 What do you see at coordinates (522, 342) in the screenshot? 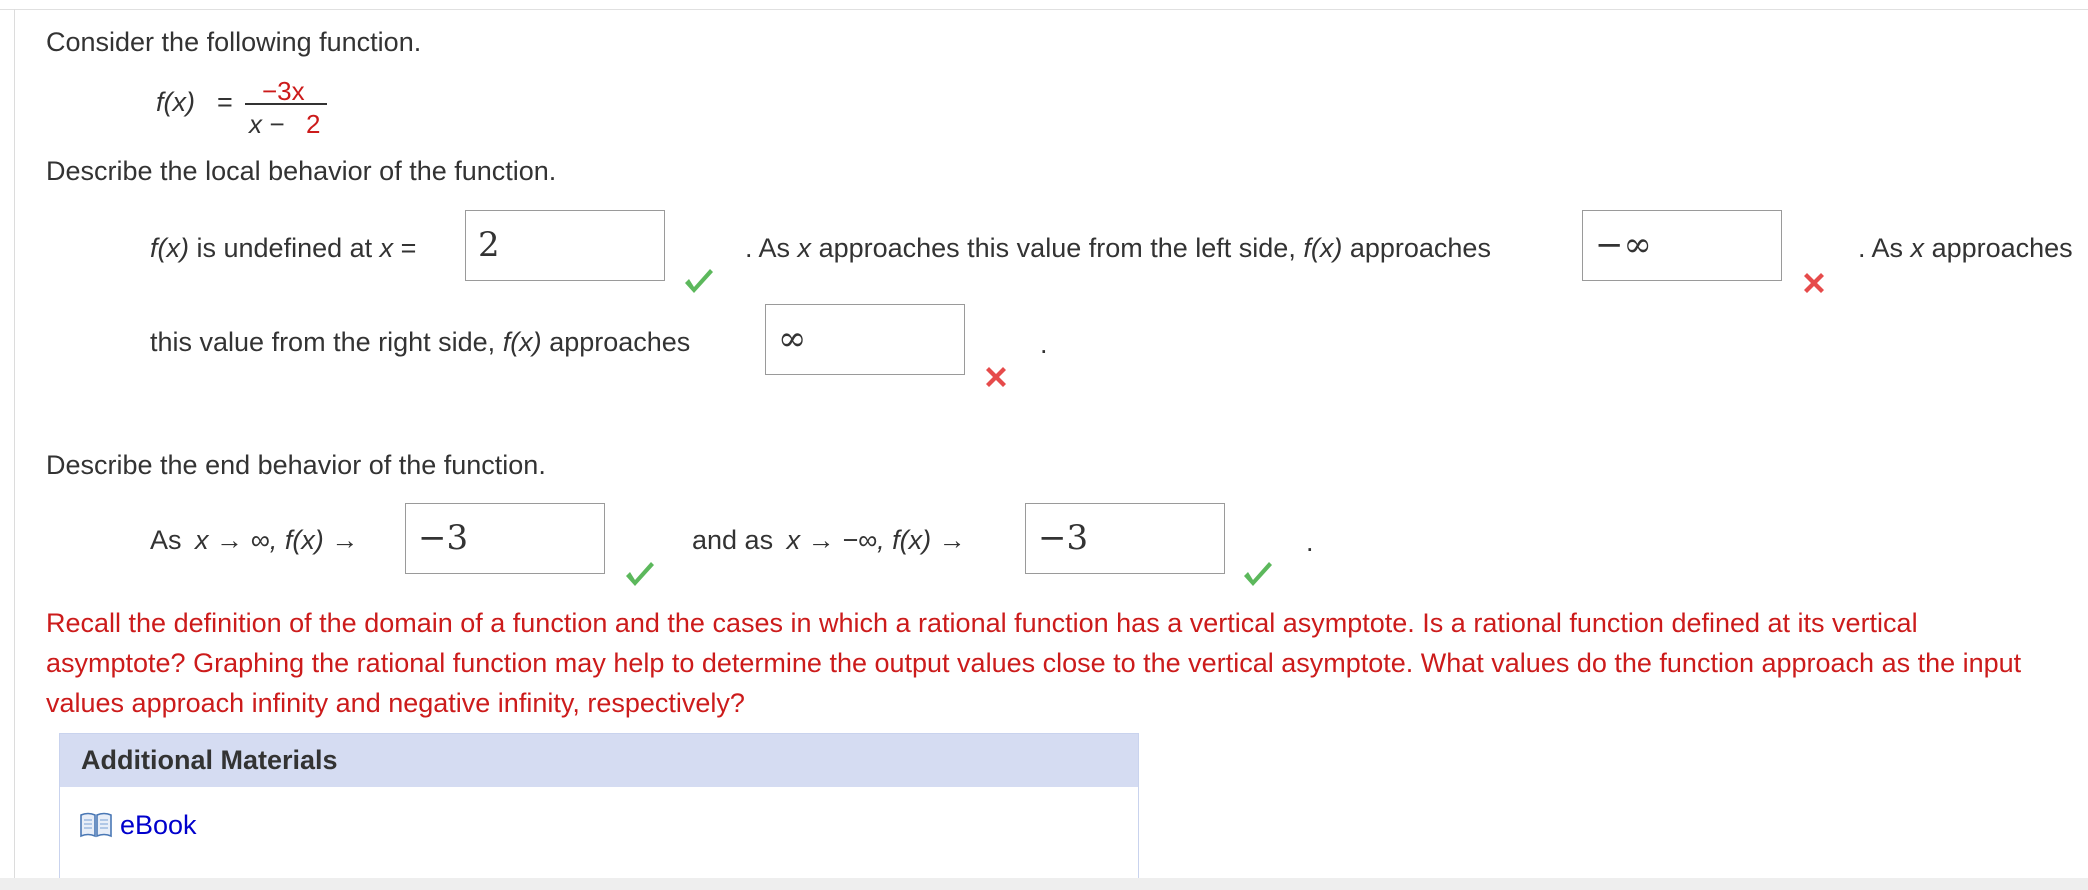
I see `right-fx: f(x)` at bounding box center [522, 342].